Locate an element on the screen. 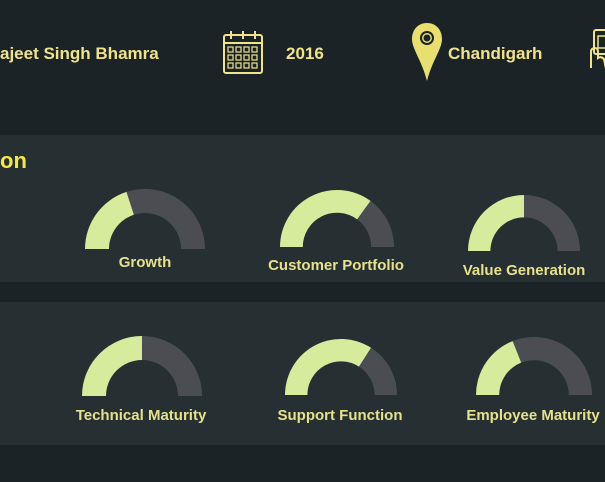 The width and height of the screenshot is (605, 482). gauge-technical-maturity is located at coordinates (142, 366).